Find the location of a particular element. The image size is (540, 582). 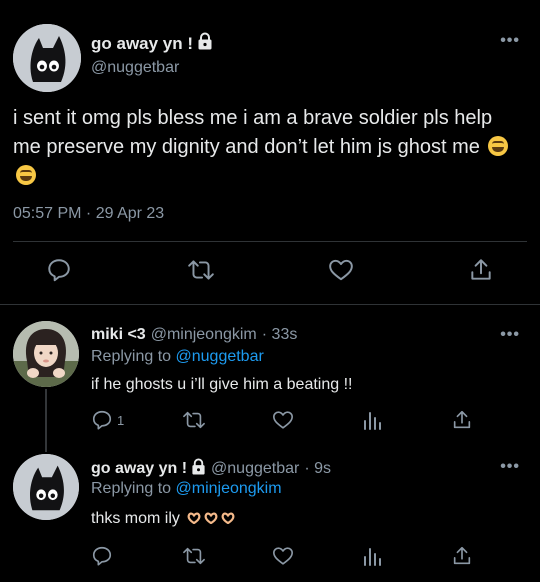

divider is located at coordinates (270, 241).